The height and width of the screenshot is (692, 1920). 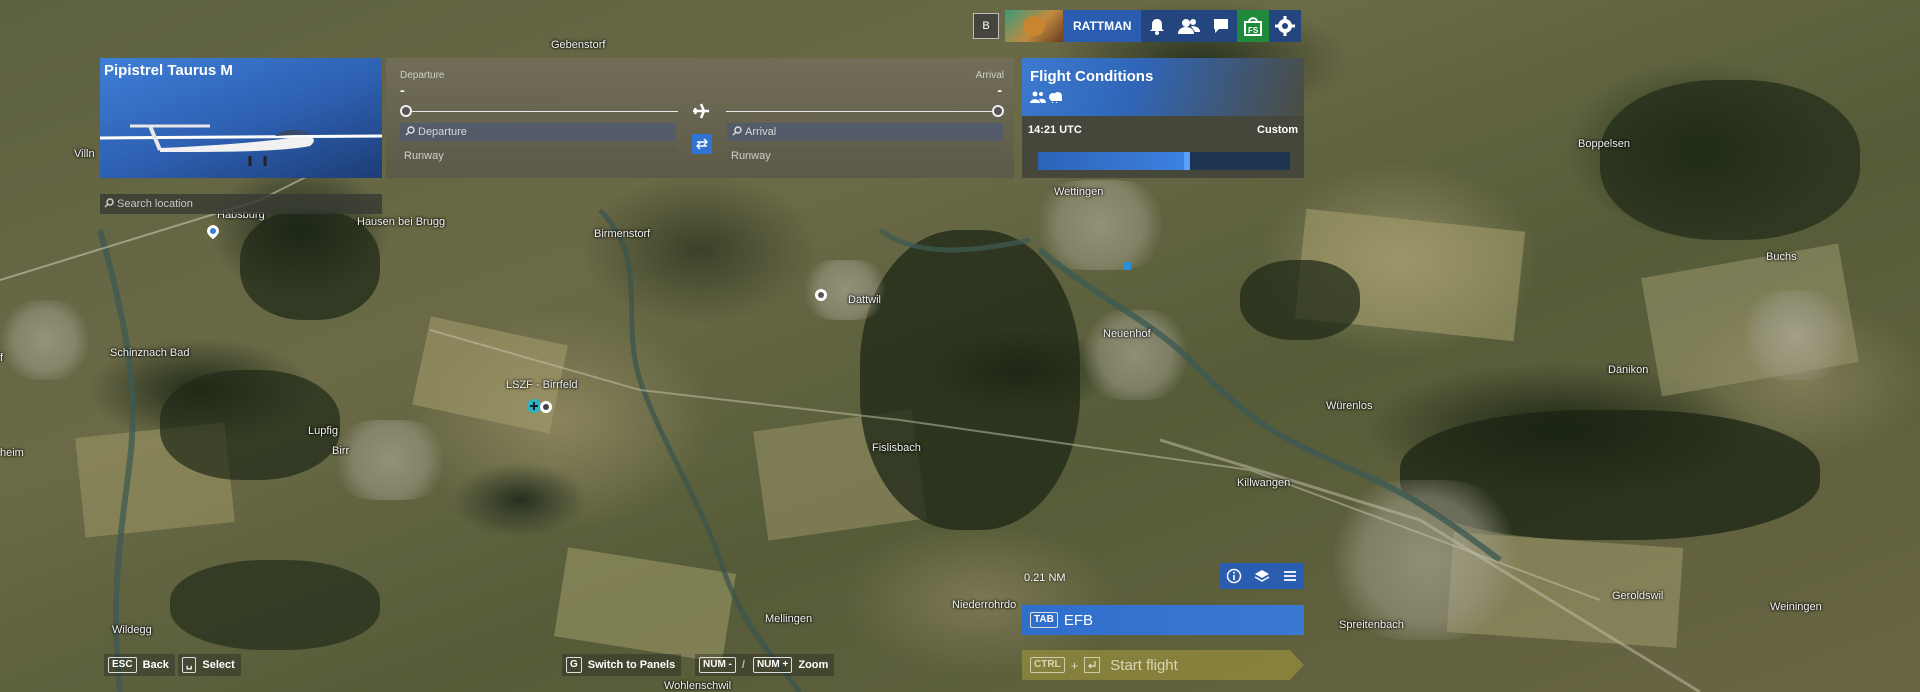 I want to click on avatar, so click(x=1034, y=26).